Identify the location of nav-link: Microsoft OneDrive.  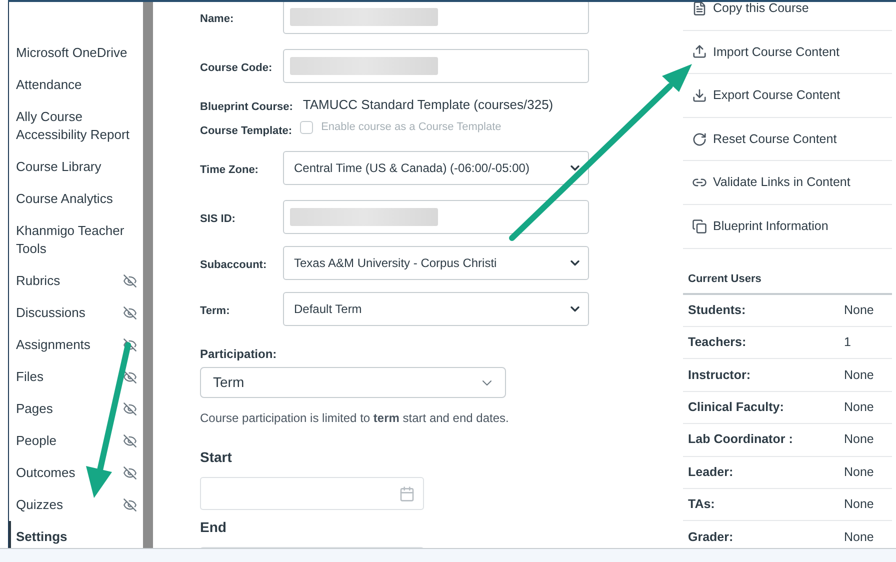
(79, 53).